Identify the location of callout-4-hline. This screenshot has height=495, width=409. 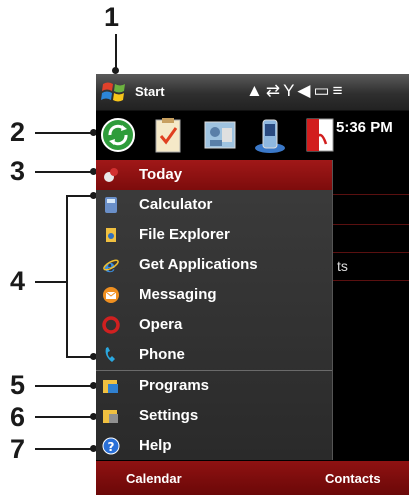
(51, 282).